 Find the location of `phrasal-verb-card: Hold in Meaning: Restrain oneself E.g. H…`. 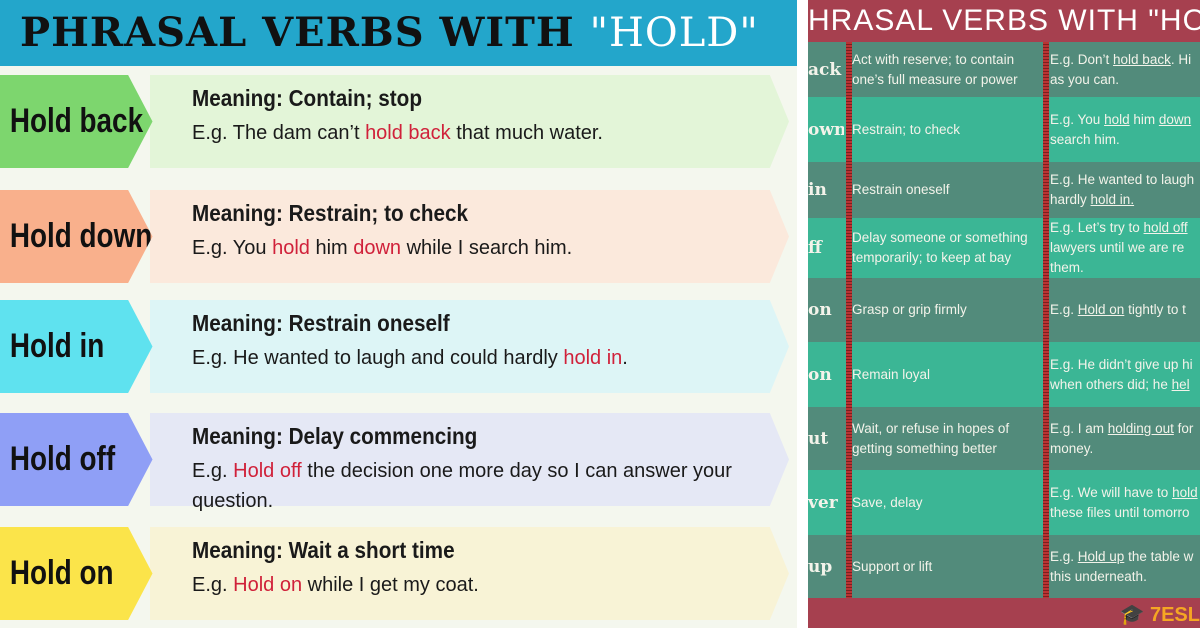

phrasal-verb-card: Hold in Meaning: Restrain oneself E.g. H… is located at coordinates (398, 346).